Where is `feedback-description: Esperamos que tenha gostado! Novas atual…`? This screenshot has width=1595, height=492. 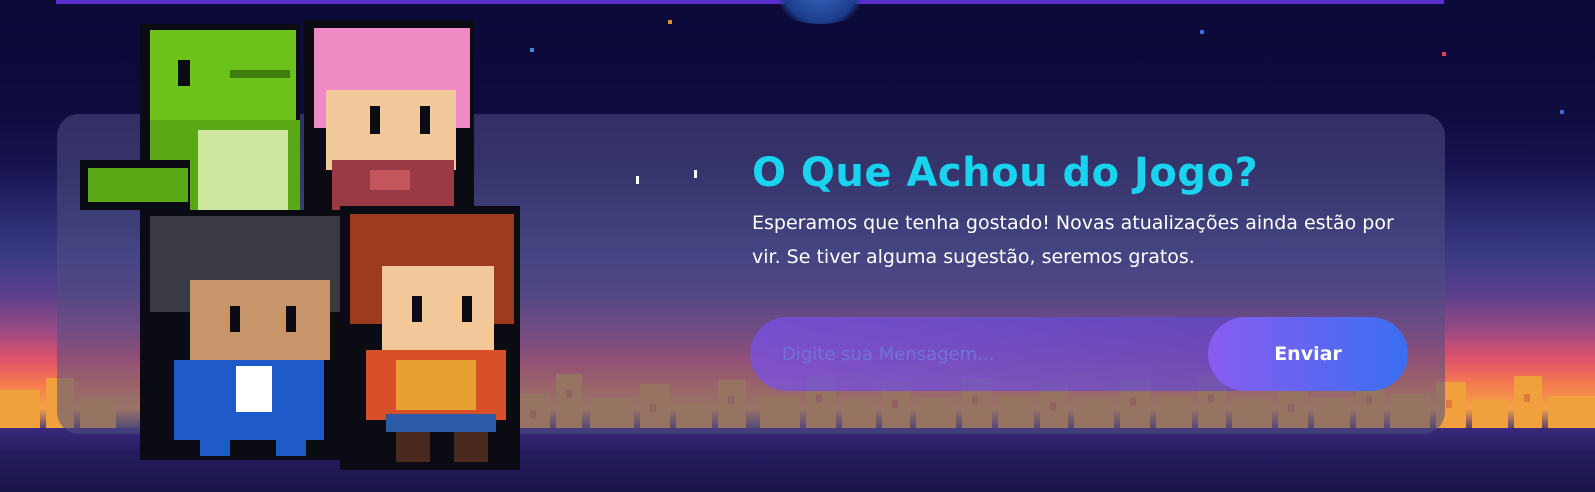
feedback-description: Esperamos que tenha gostado! Novas atual… is located at coordinates (1073, 240).